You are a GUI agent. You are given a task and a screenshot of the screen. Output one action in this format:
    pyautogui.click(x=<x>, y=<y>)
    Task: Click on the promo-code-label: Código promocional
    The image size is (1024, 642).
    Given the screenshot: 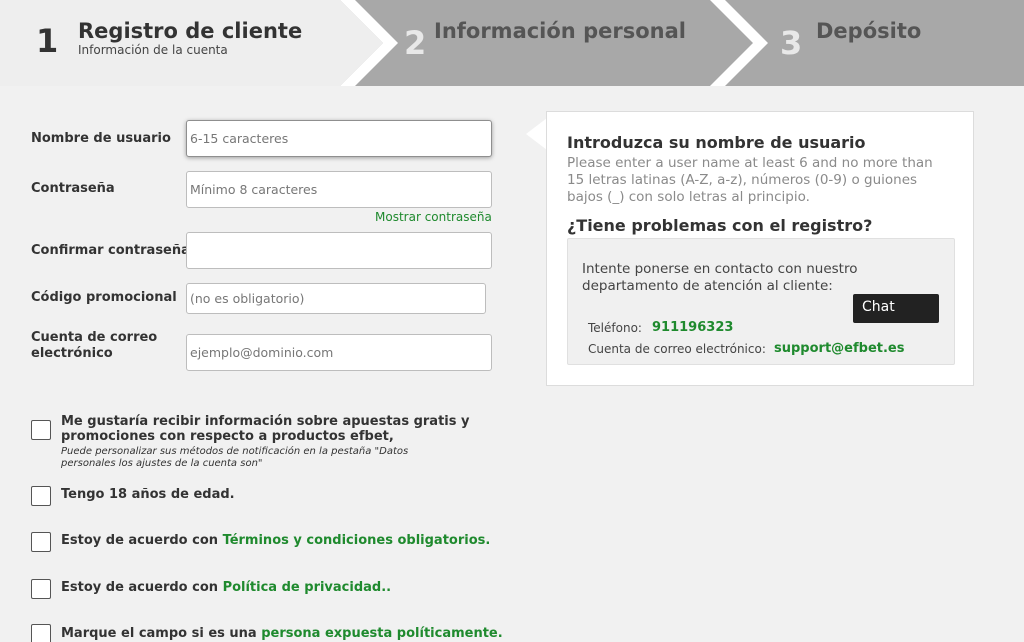 What is the action you would take?
    pyautogui.click(x=104, y=297)
    